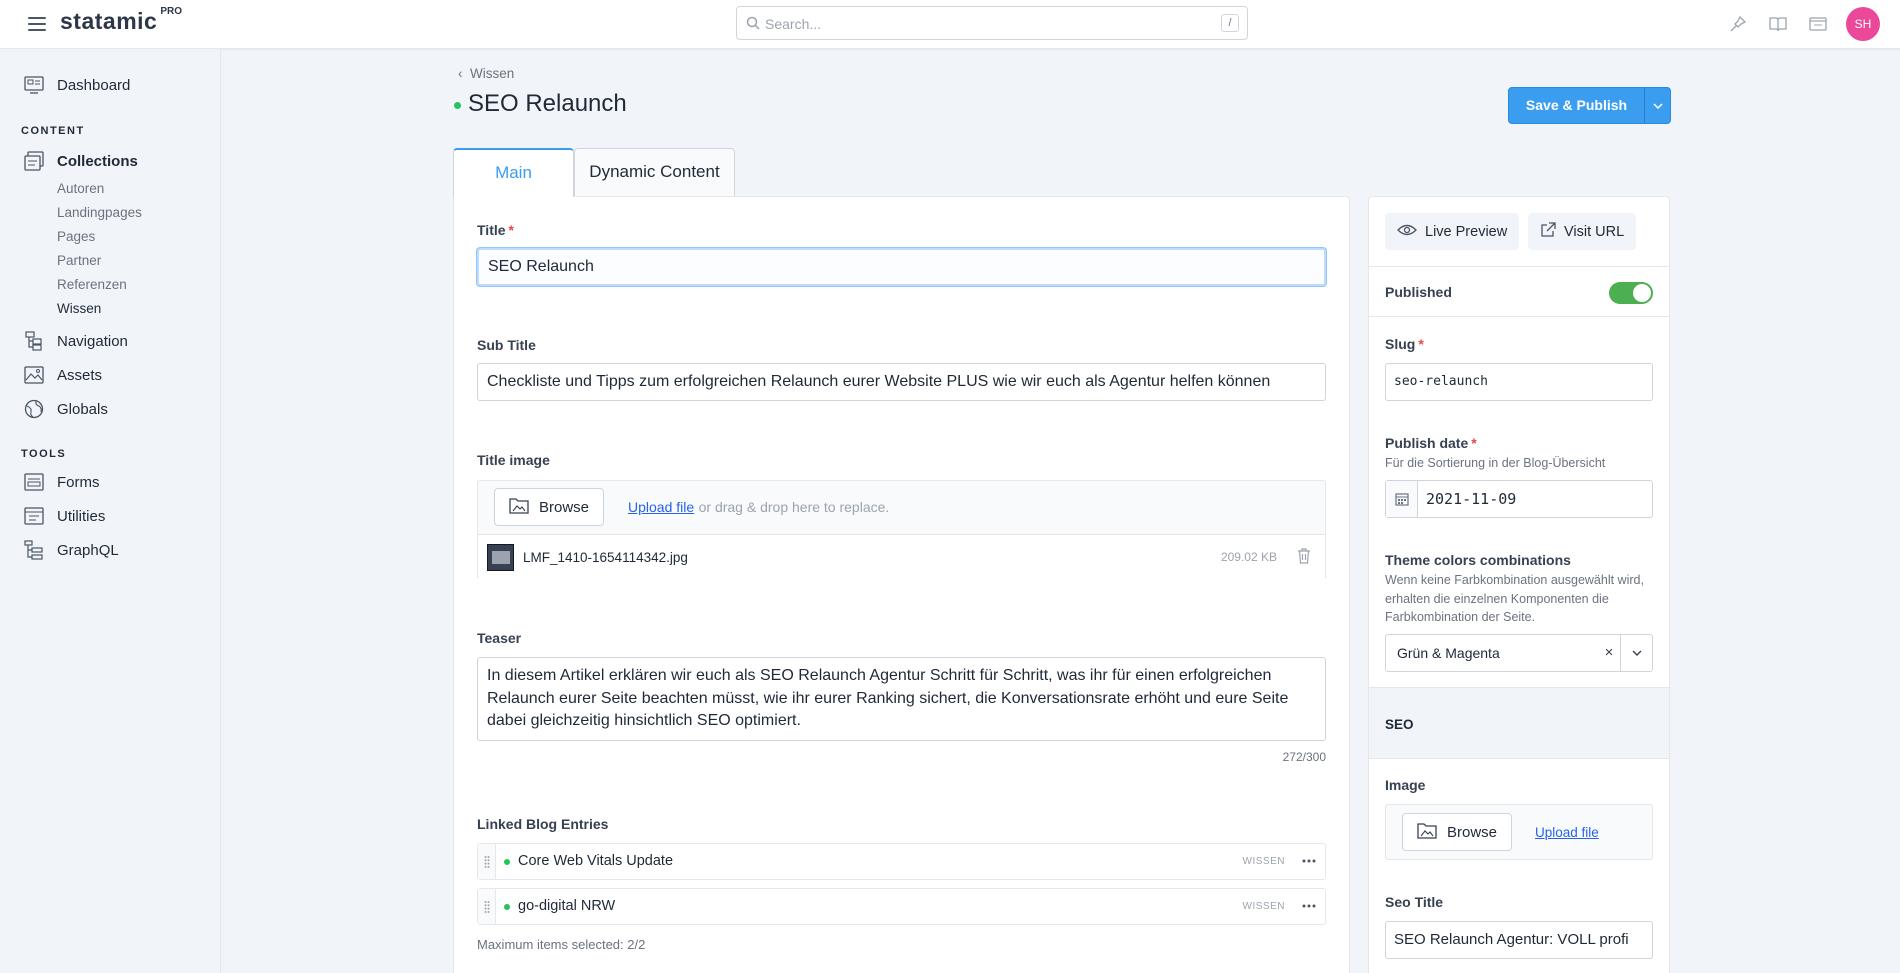 The image size is (1900, 973). Describe the element at coordinates (1519, 940) in the screenshot. I see `seo-title-input: SEO Relaunch Agentur: VOLL profi` at that location.